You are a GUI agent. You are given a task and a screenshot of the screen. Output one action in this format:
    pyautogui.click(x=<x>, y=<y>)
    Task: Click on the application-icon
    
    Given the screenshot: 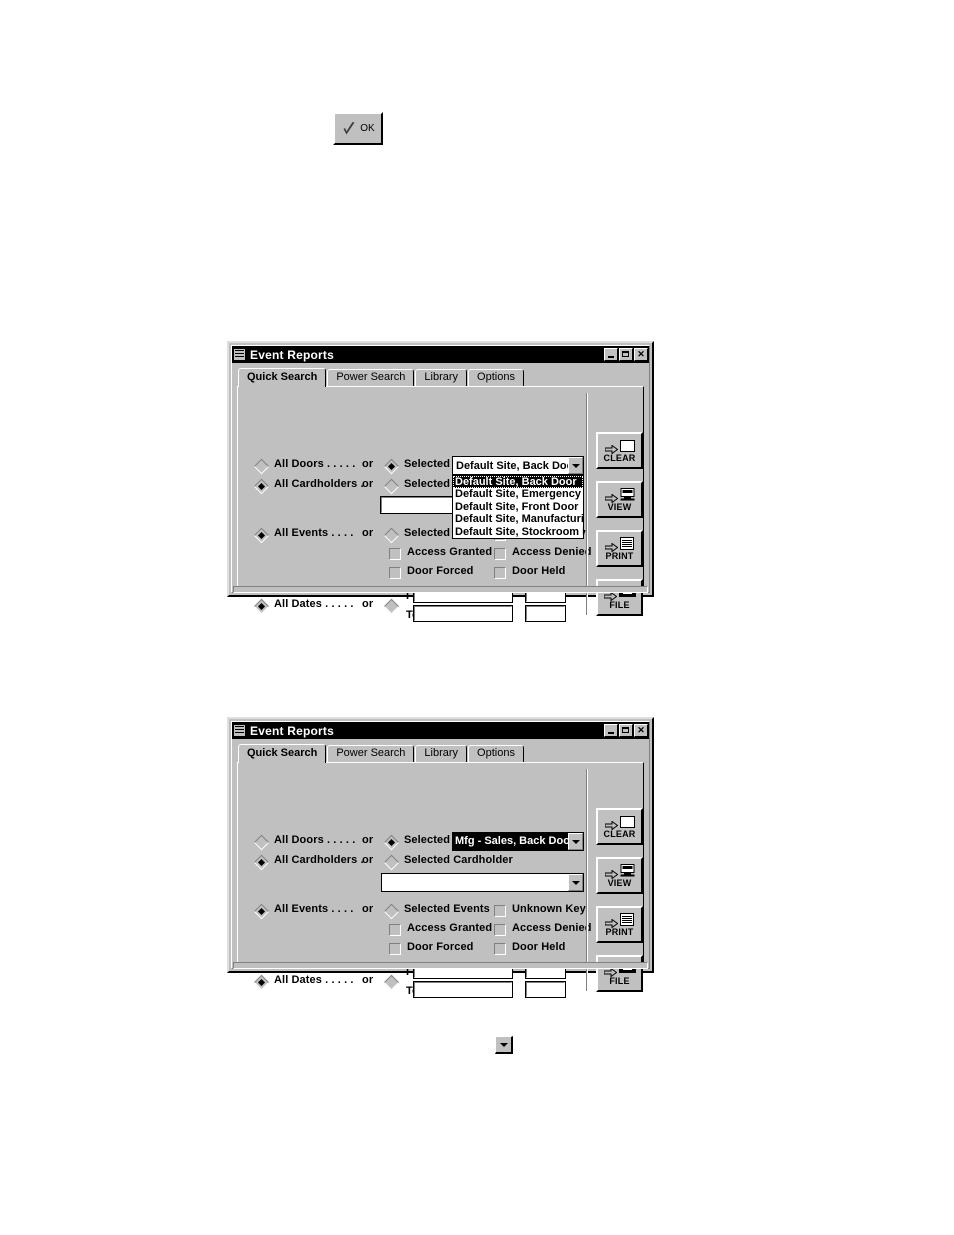 What is the action you would take?
    pyautogui.click(x=239, y=730)
    